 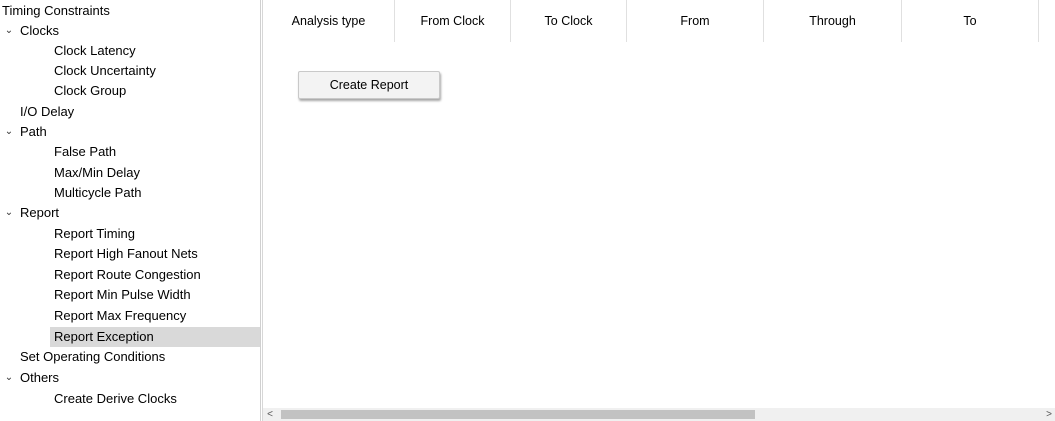 I want to click on tree-item-multicycle-path: Multicycle Path, so click(x=97, y=193).